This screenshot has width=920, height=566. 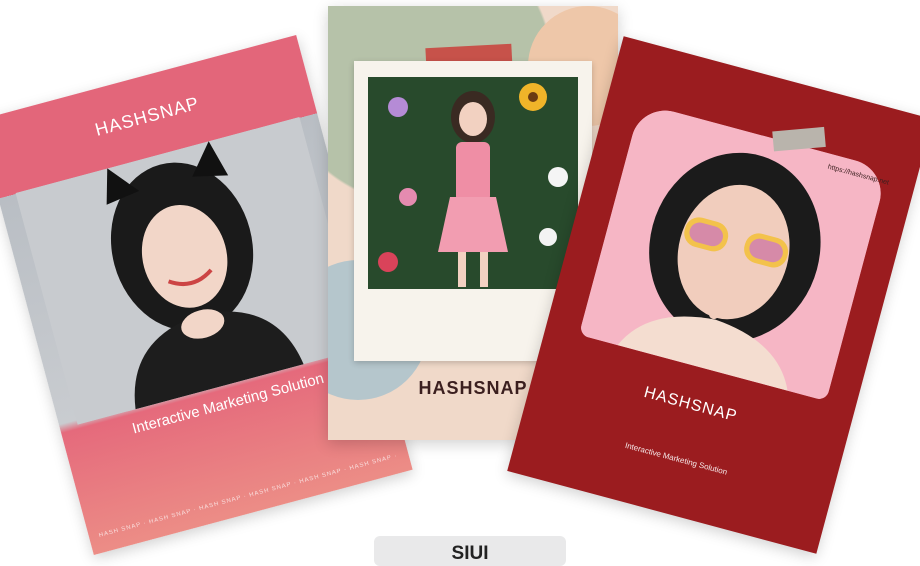 What do you see at coordinates (799, 139) in the screenshot?
I see `tape-strip-right` at bounding box center [799, 139].